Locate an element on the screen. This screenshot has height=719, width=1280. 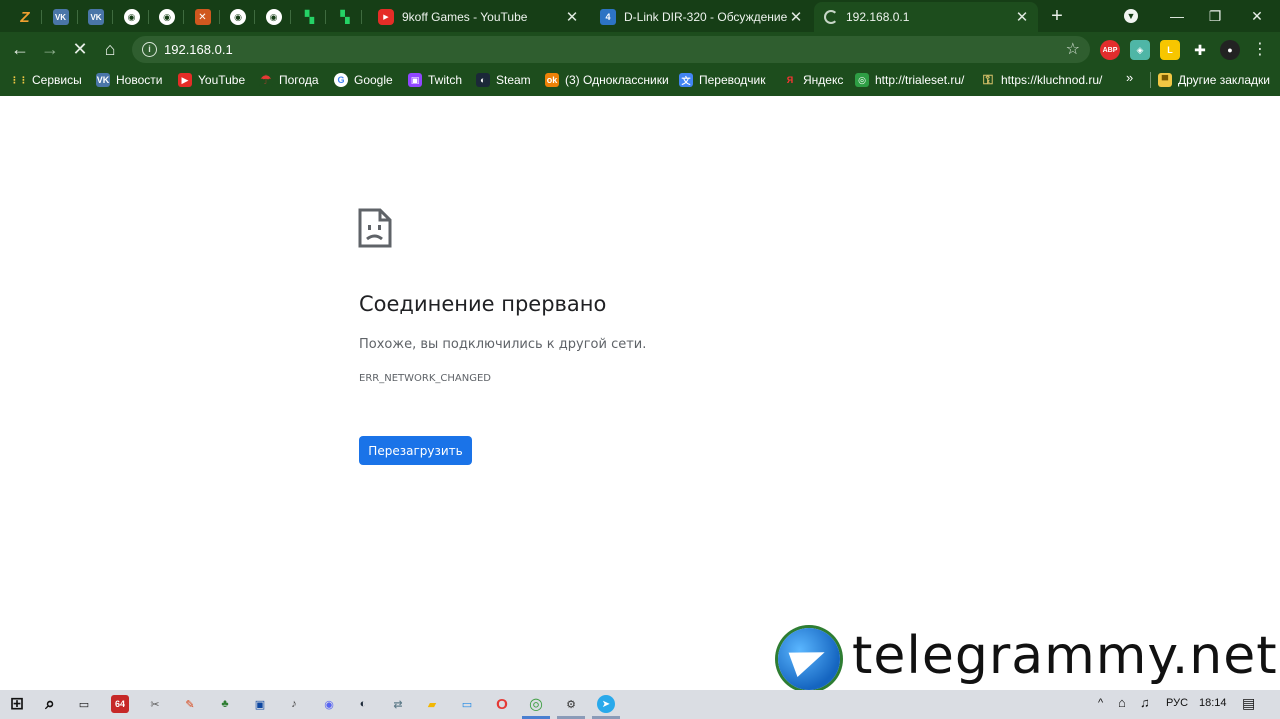
tab-router-active: 192.168.0.1 ✕ is located at coordinates (926, 17).